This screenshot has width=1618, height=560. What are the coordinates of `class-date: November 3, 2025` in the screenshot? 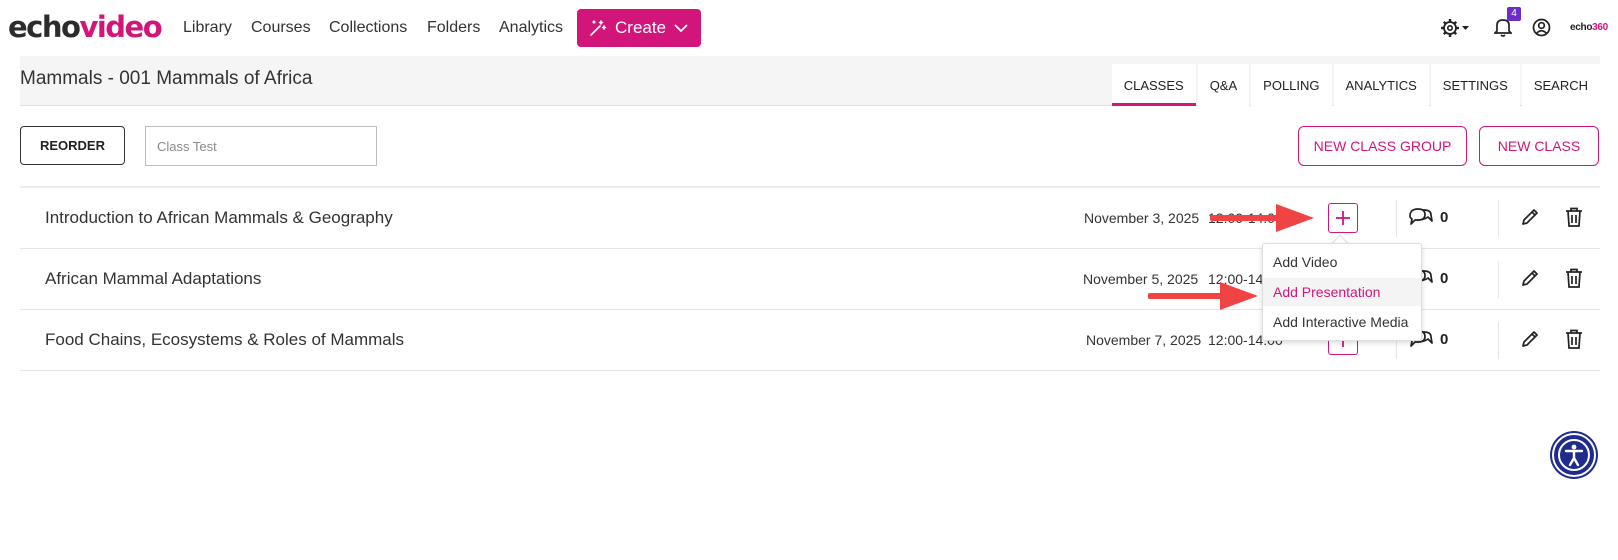 It's located at (1142, 218).